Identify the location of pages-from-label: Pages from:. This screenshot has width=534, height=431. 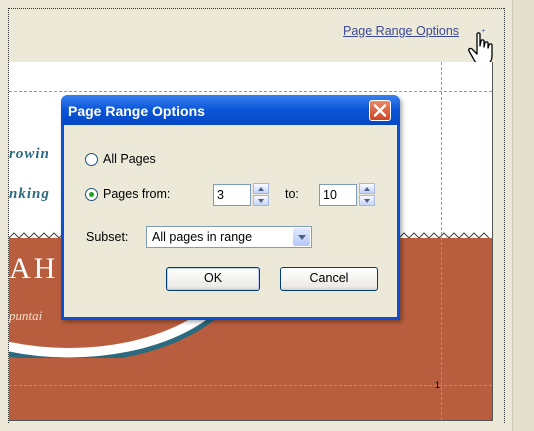
(136, 194).